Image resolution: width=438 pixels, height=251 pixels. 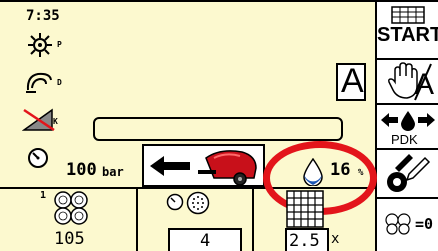 I want to click on pressure-unit: bar, so click(x=113, y=172).